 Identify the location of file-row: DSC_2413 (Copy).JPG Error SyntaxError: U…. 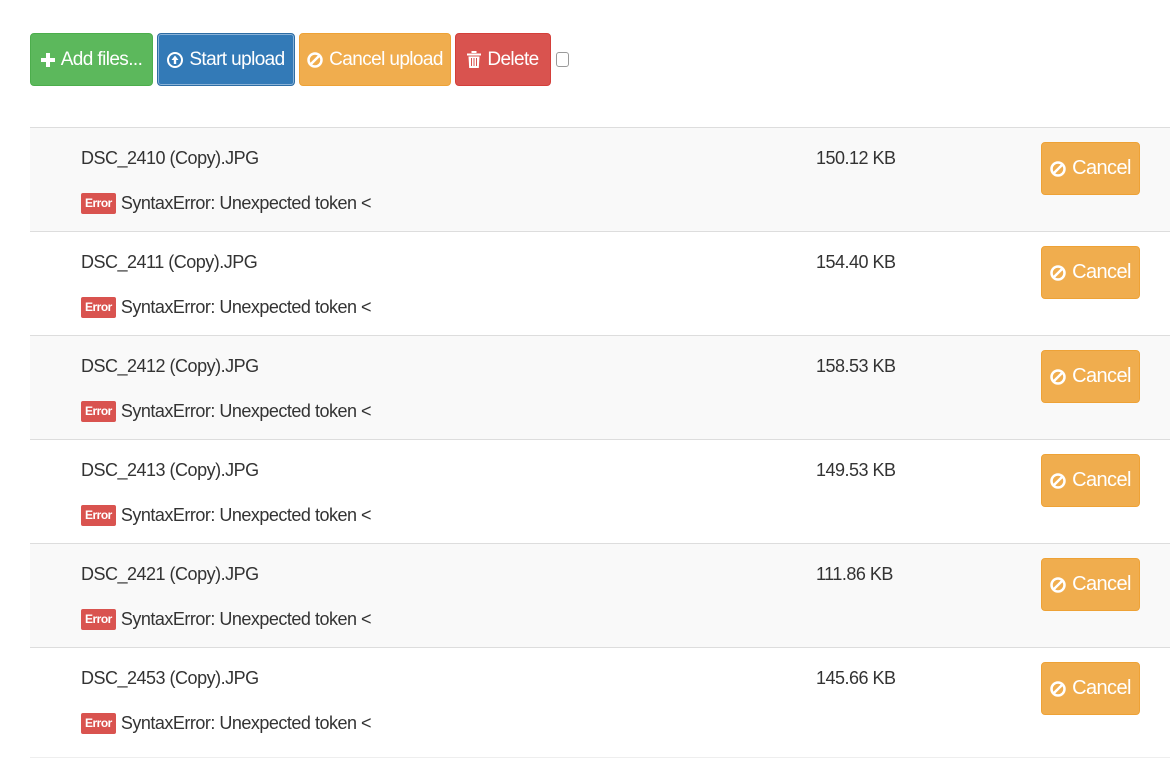
(600, 491).